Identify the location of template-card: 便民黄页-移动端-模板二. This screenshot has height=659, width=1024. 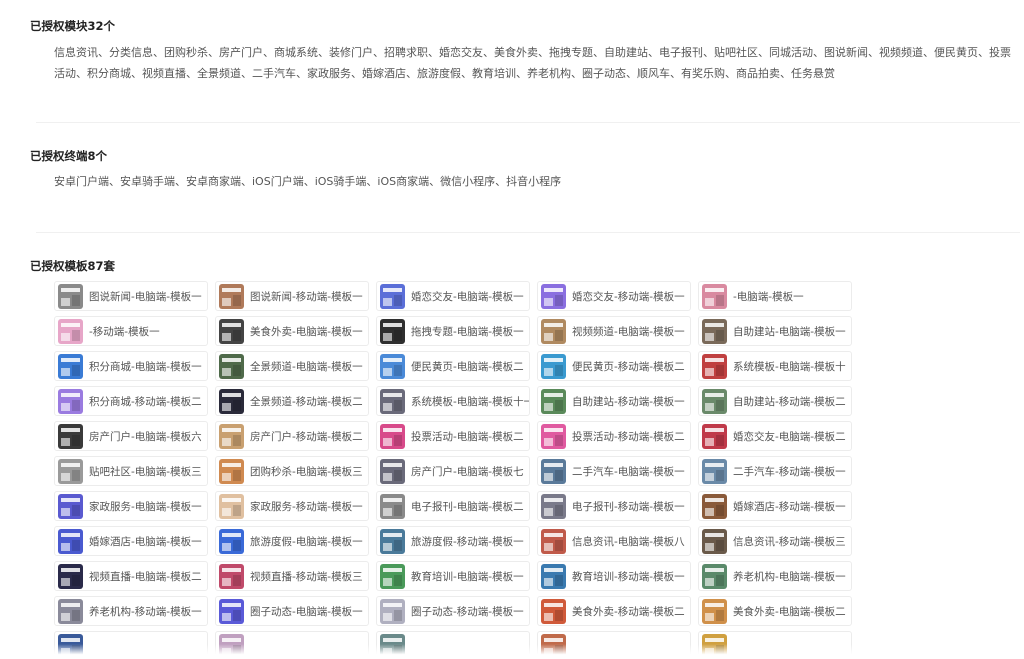
(614, 366).